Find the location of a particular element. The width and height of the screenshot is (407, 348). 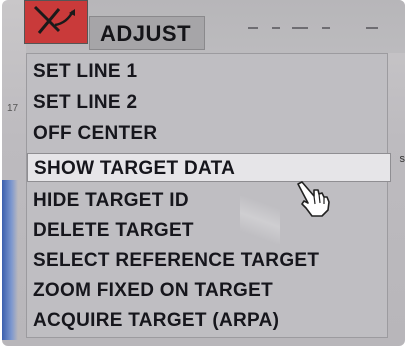

adjust-menu-button: ADJUST is located at coordinates (147, 33).